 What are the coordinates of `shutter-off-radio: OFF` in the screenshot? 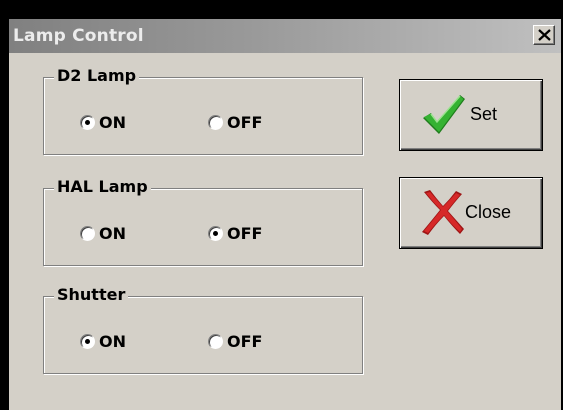 It's located at (235, 341).